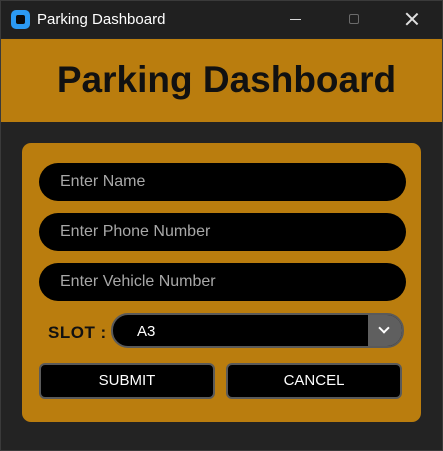  What do you see at coordinates (146, 331) in the screenshot?
I see `slot-selected-value: A3` at bounding box center [146, 331].